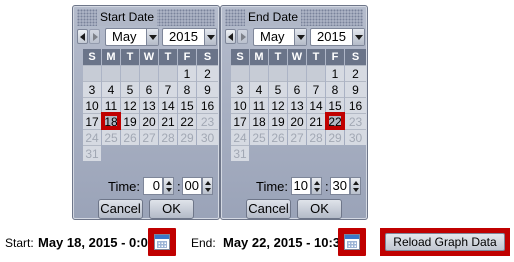 Image resolution: width=514 pixels, height=262 pixels. What do you see at coordinates (111, 121) in the screenshot?
I see `selected-day-cell: 18` at bounding box center [111, 121].